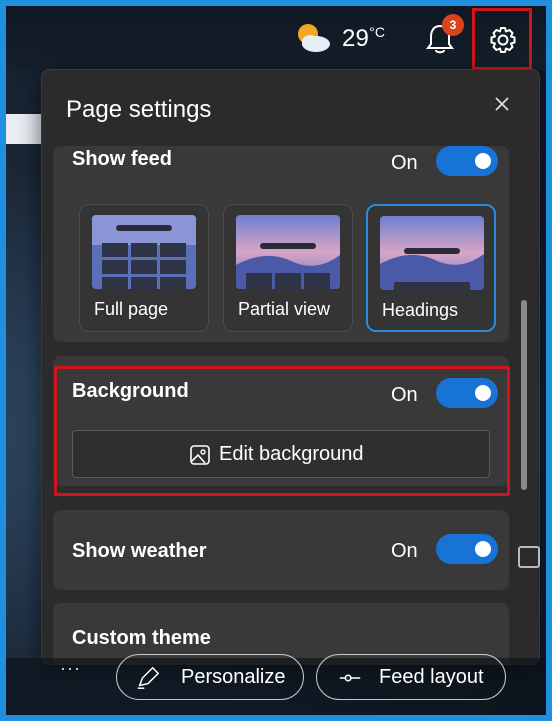 Image resolution: width=552 pixels, height=721 pixels. I want to click on layout-option-label: Full page, so click(131, 309).